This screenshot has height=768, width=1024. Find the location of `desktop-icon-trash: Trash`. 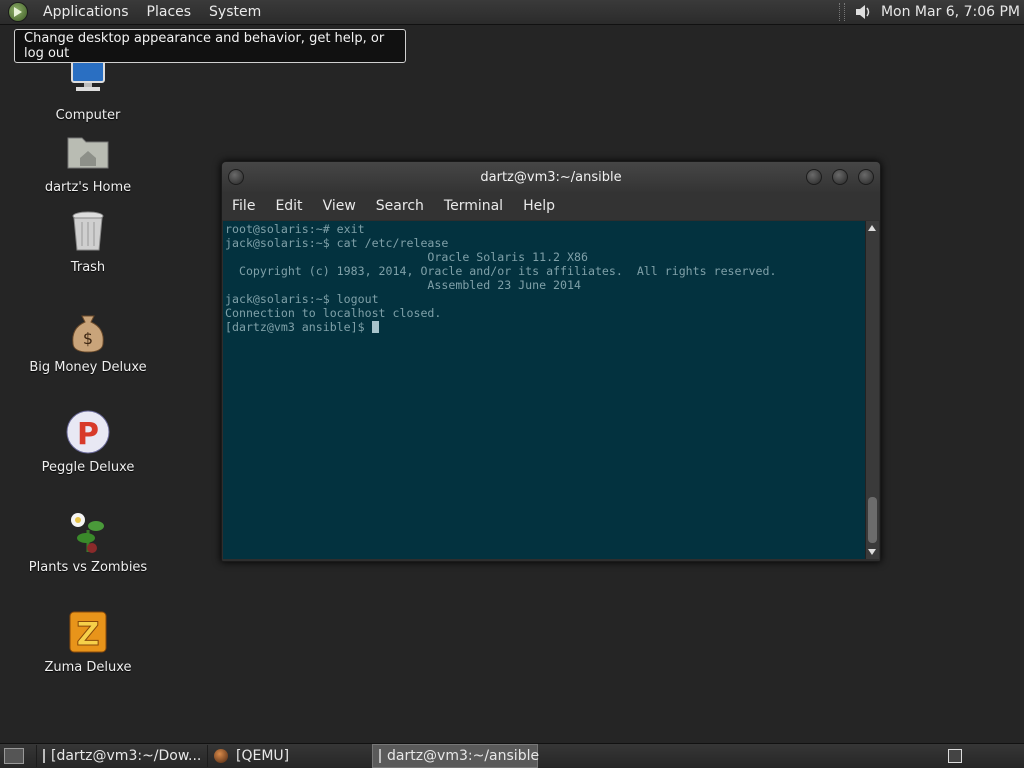

desktop-icon-trash: Trash is located at coordinates (88, 241).